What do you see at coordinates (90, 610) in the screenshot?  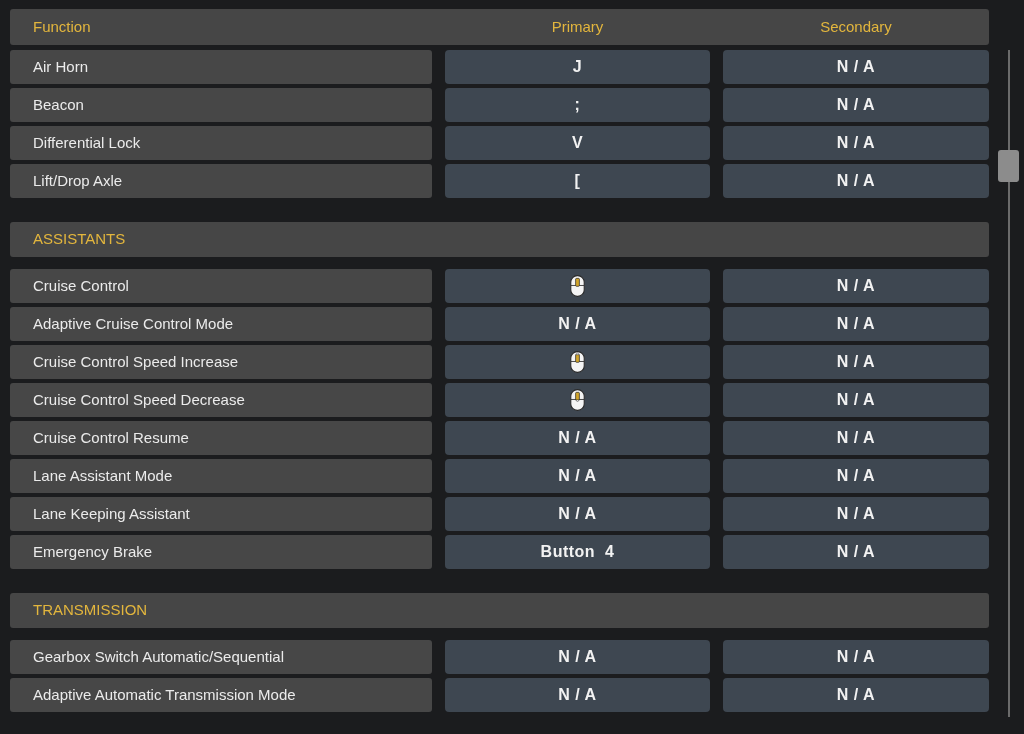 I see `section-title: TRANSMISSION` at bounding box center [90, 610].